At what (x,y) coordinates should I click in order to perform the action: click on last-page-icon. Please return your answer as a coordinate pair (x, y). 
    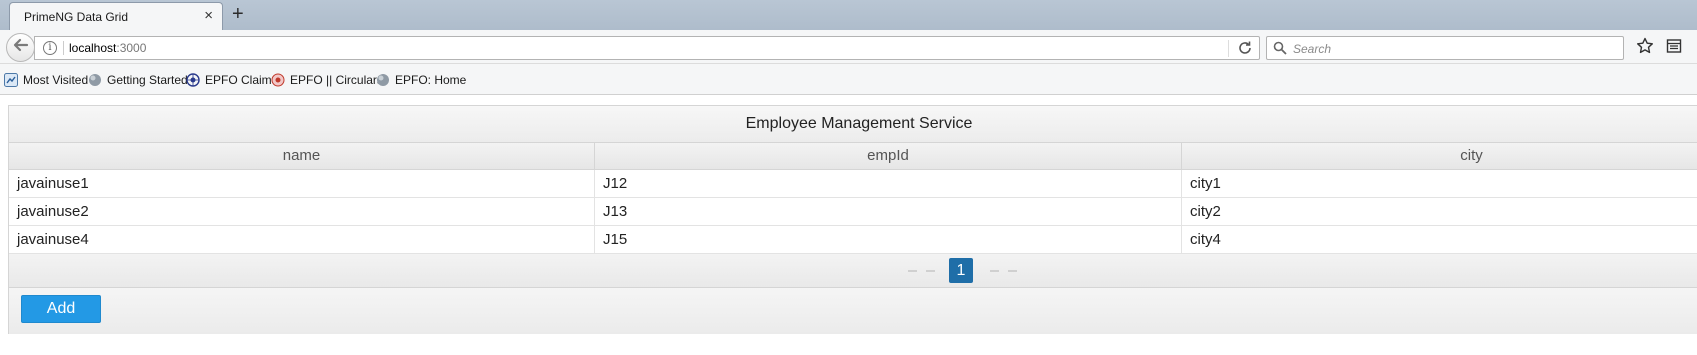
    Looking at the image, I should click on (1012, 271).